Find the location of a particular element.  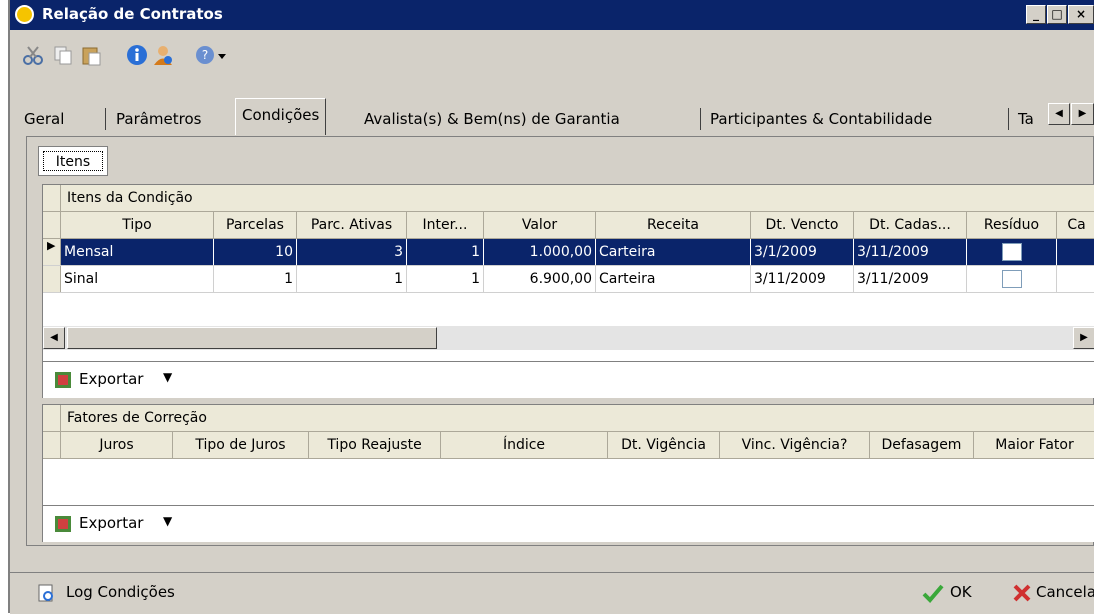

tab-geral: Geral is located at coordinates (44, 119).